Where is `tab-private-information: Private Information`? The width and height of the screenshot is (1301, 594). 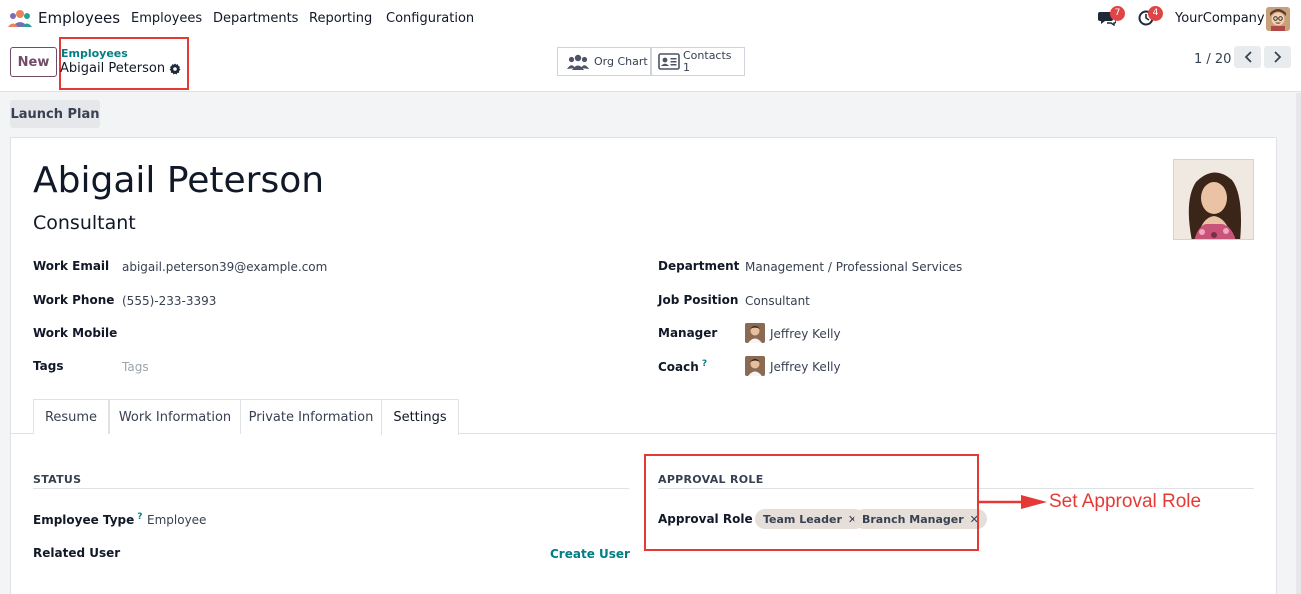 tab-private-information: Private Information is located at coordinates (311, 416).